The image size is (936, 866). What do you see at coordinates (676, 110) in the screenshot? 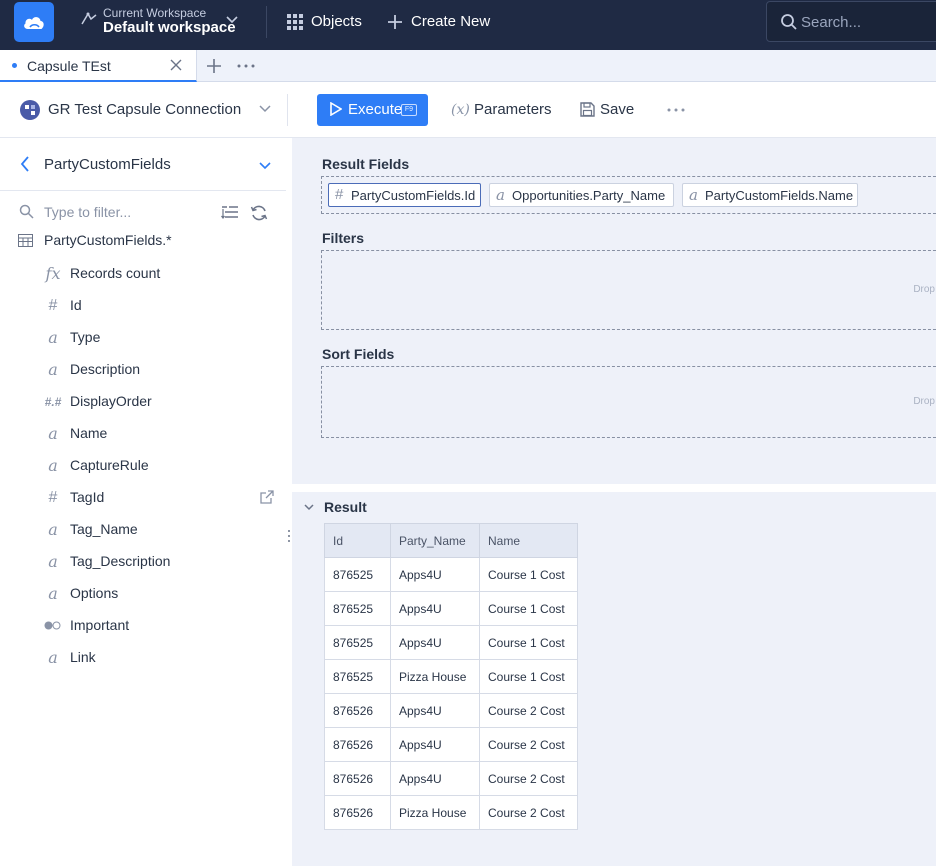
I see `more-options-icon` at bounding box center [676, 110].